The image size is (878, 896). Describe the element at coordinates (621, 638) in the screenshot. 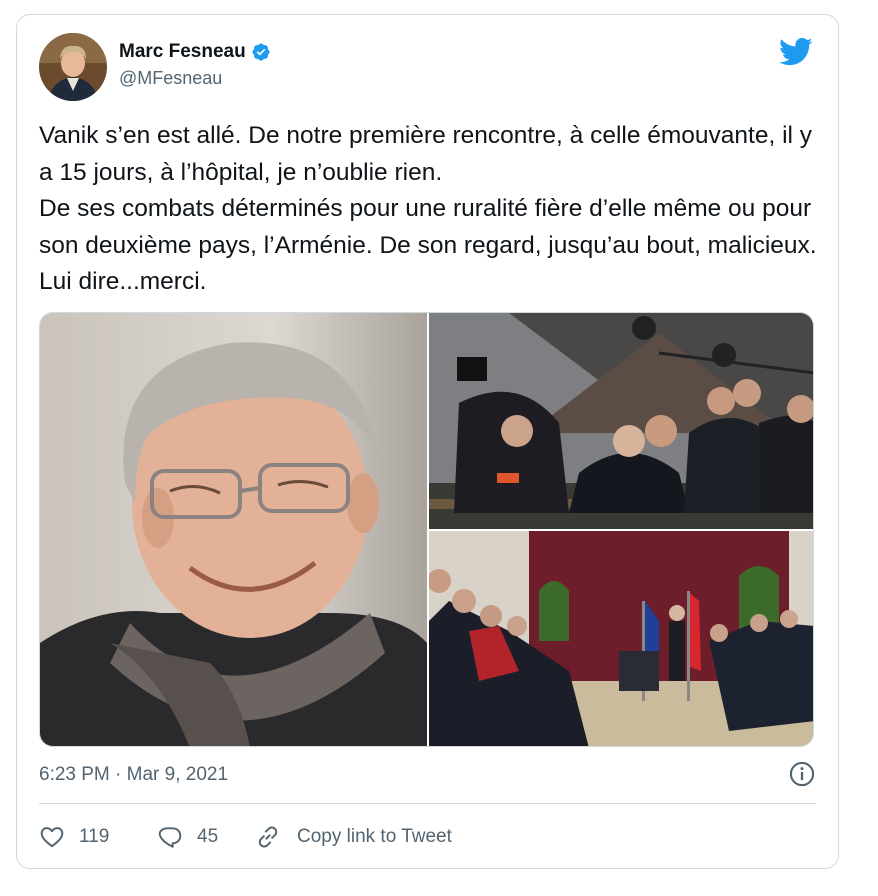

I see `photo-hall-meeting` at that location.